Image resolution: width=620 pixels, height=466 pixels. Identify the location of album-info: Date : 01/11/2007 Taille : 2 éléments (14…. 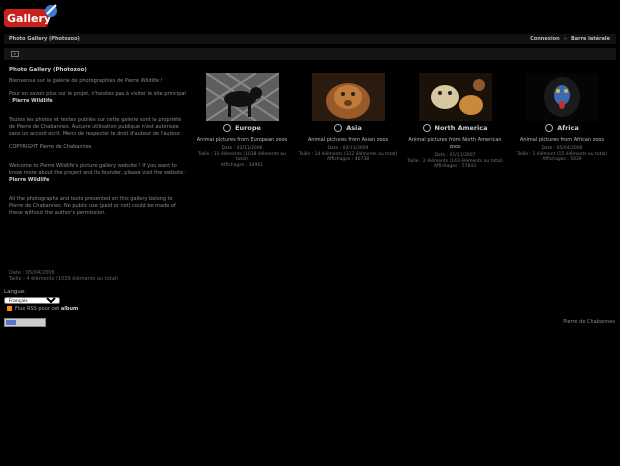
(455, 161).